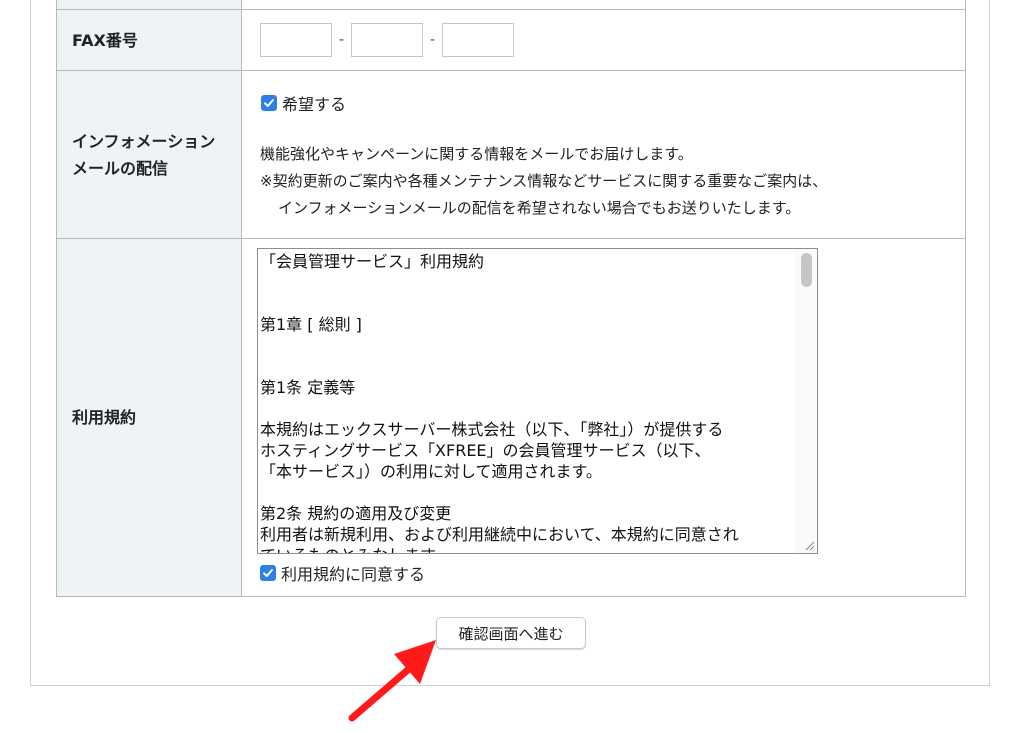  What do you see at coordinates (149, 40) in the screenshot?
I see `fax-label: FAX番号` at bounding box center [149, 40].